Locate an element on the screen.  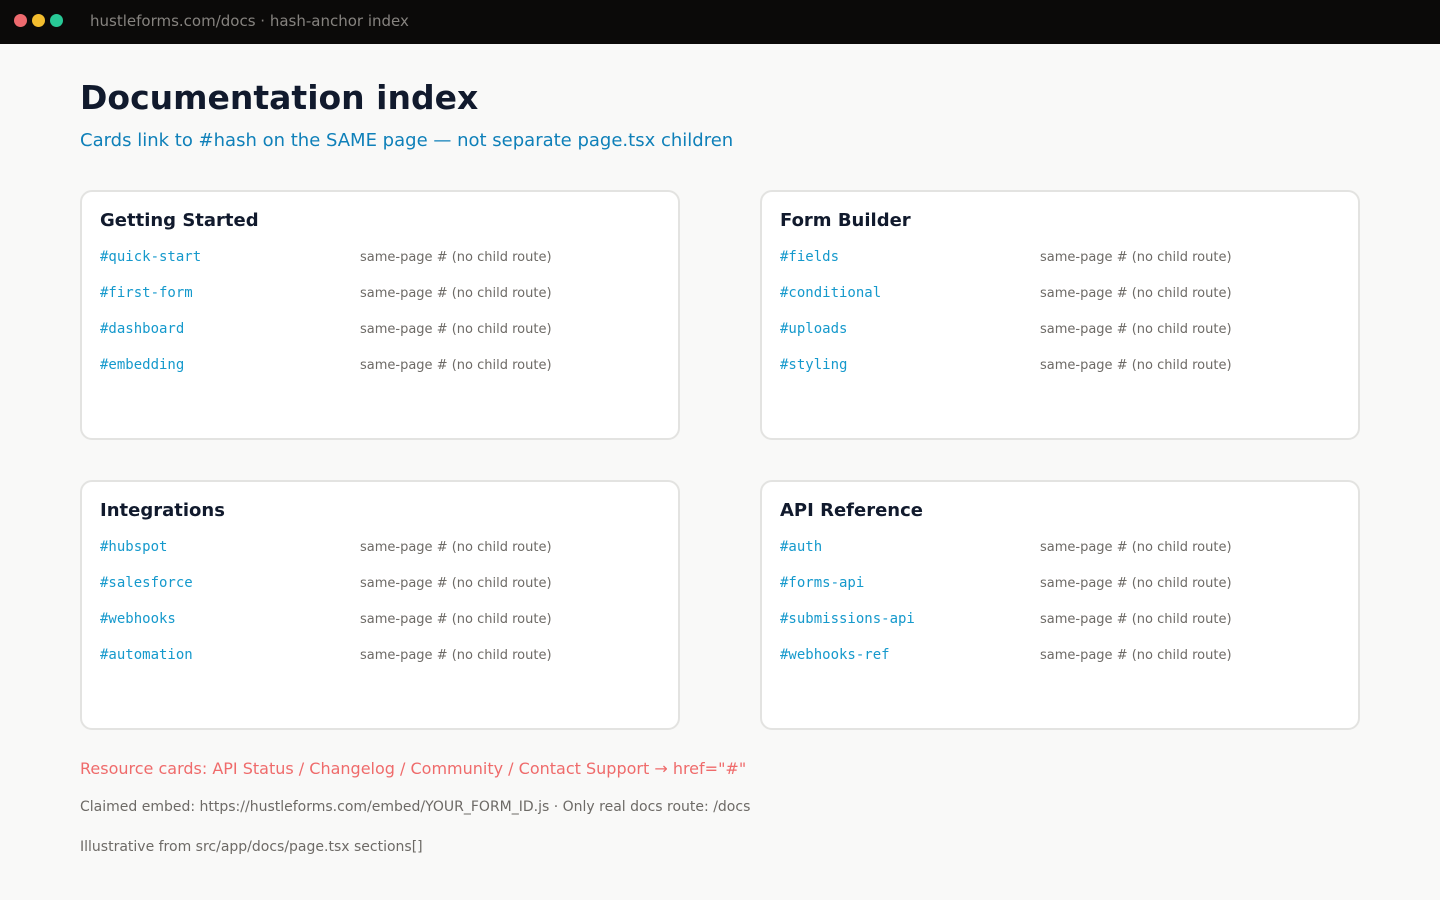
anchor-link: #styling is located at coordinates (813, 365).